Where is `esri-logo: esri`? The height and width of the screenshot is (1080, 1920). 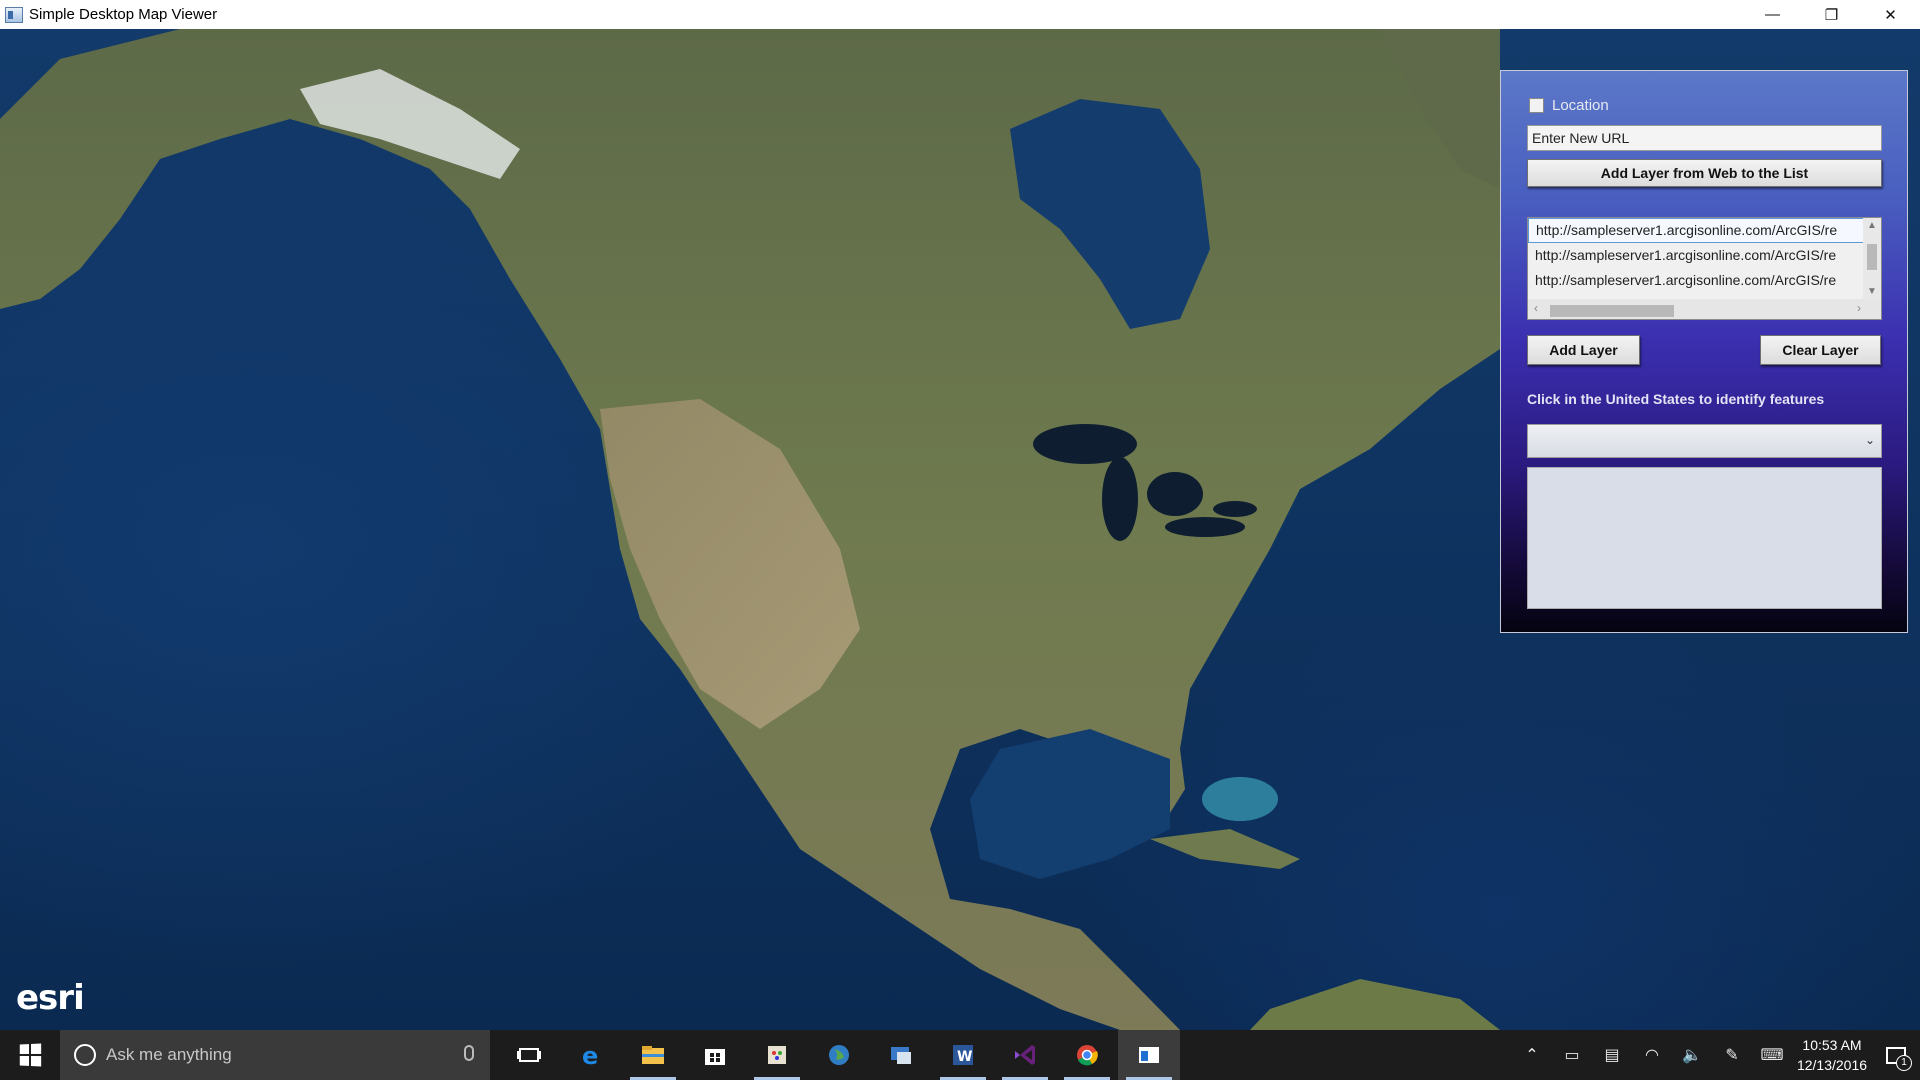 esri-logo: esri is located at coordinates (50, 998).